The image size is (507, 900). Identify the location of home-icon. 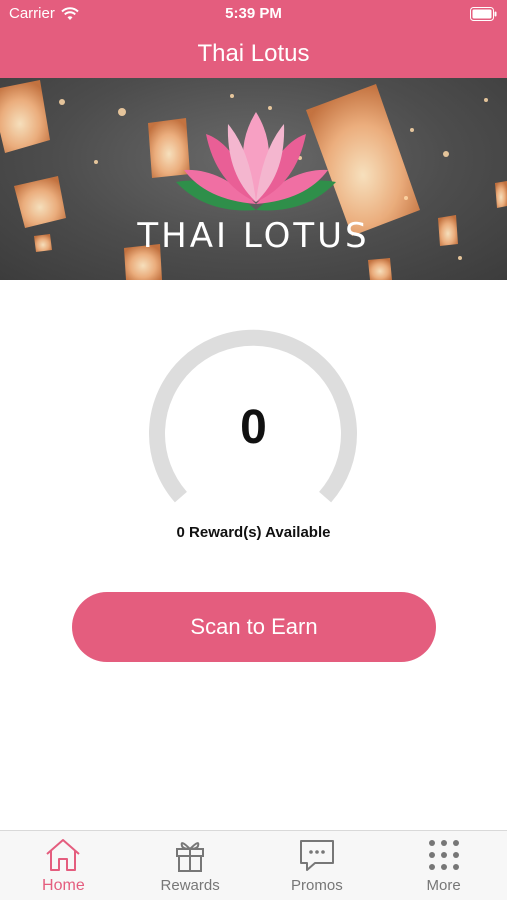
(63, 855).